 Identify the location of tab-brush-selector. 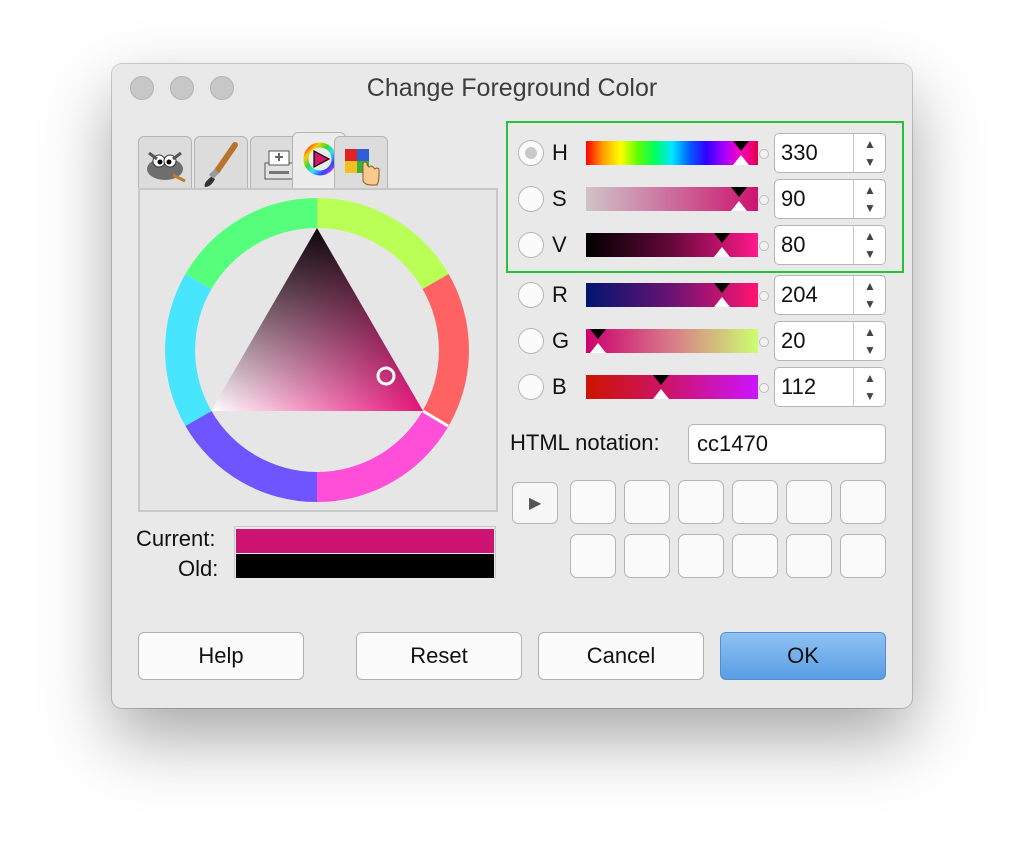
(221, 162).